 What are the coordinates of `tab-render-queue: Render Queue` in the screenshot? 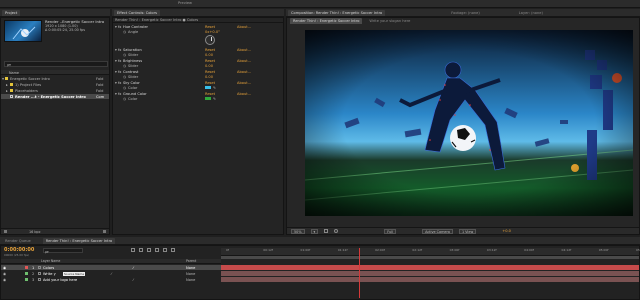 It's located at (18, 241).